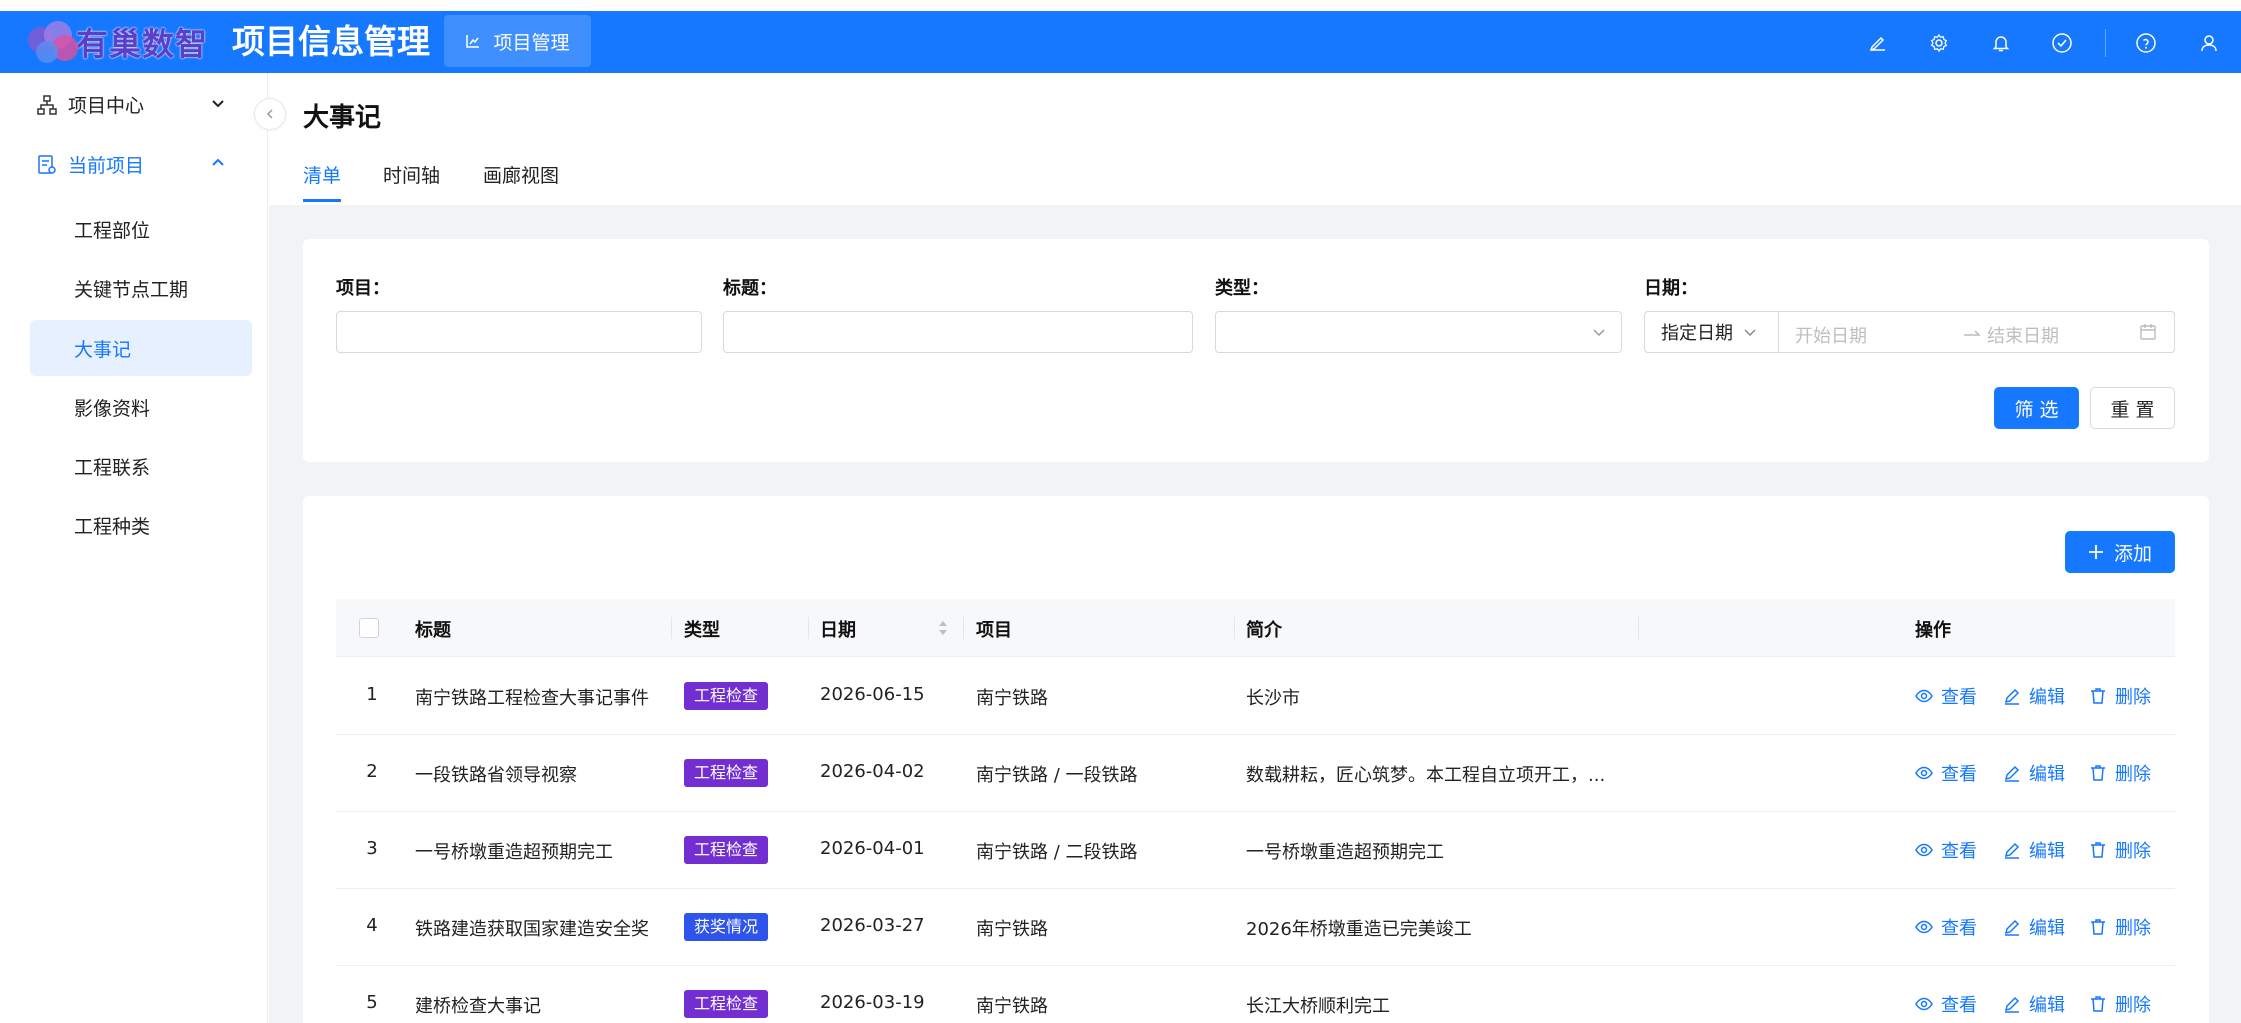  I want to click on chevron-down-icon, so click(1599, 333).